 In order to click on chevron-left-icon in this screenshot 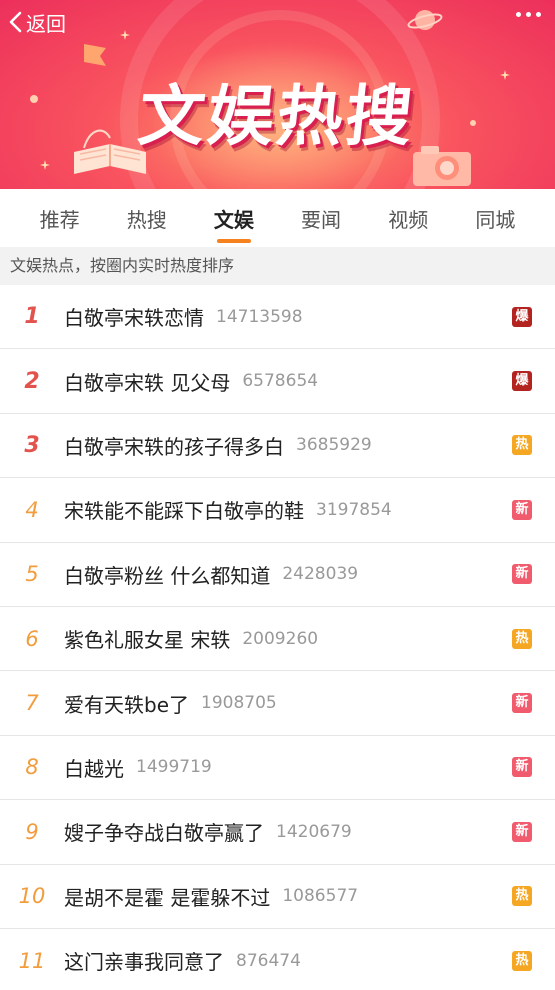, I will do `click(15, 22)`.